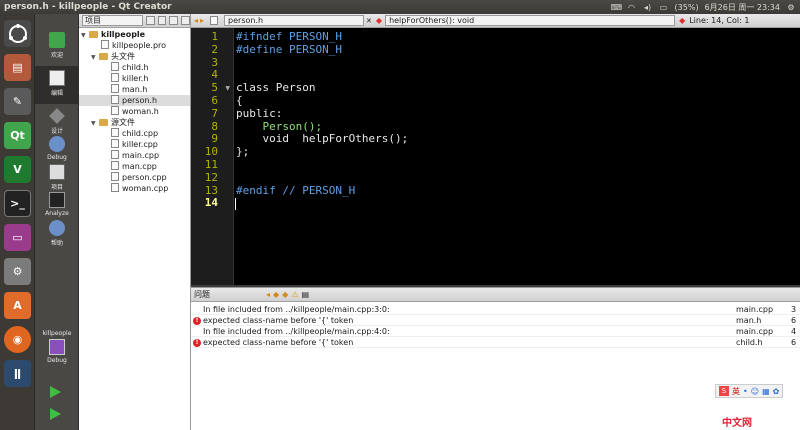 Image resolution: width=800 pixels, height=430 pixels. Describe the element at coordinates (742, 7) in the screenshot. I see `clock: 6月26日 周一 23:34` at that location.